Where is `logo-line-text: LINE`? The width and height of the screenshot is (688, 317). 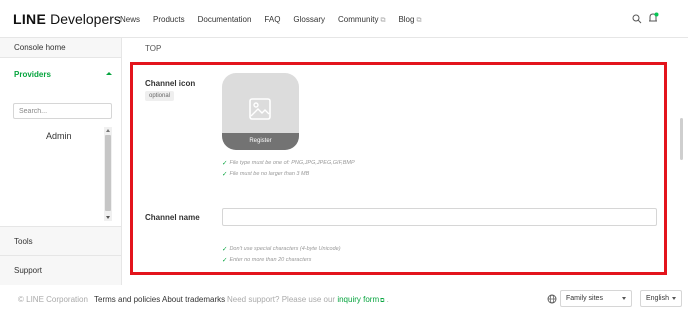
logo-line-text: LINE is located at coordinates (30, 19).